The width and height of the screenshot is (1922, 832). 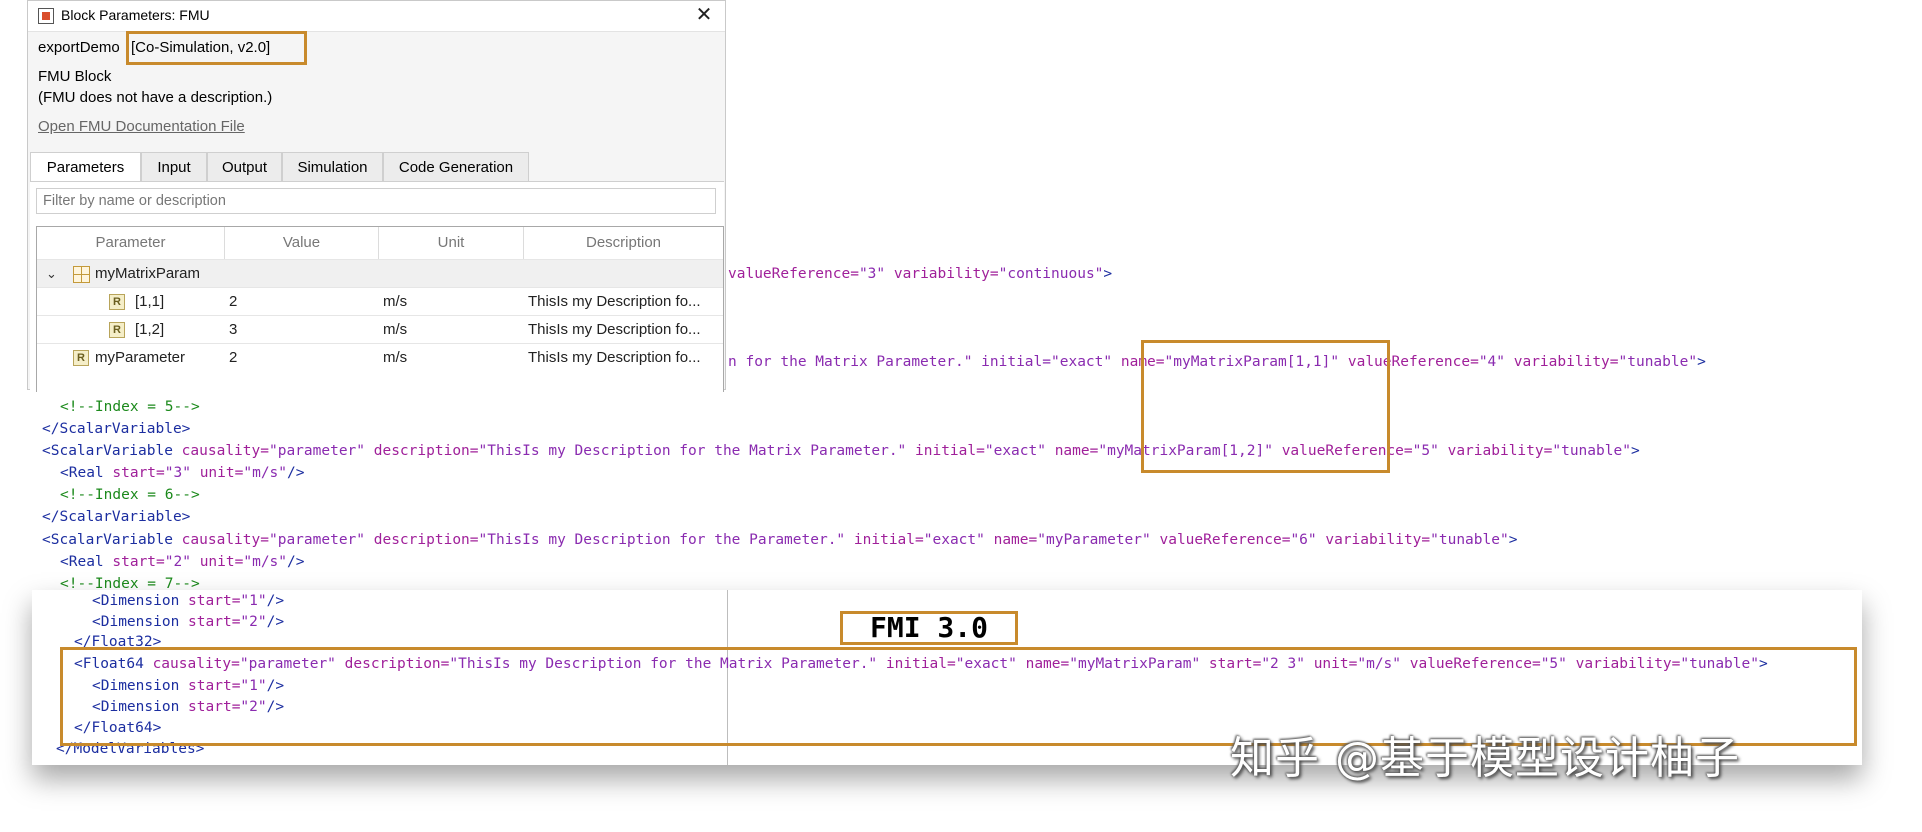 I want to click on param-value: 3, so click(x=301, y=330).